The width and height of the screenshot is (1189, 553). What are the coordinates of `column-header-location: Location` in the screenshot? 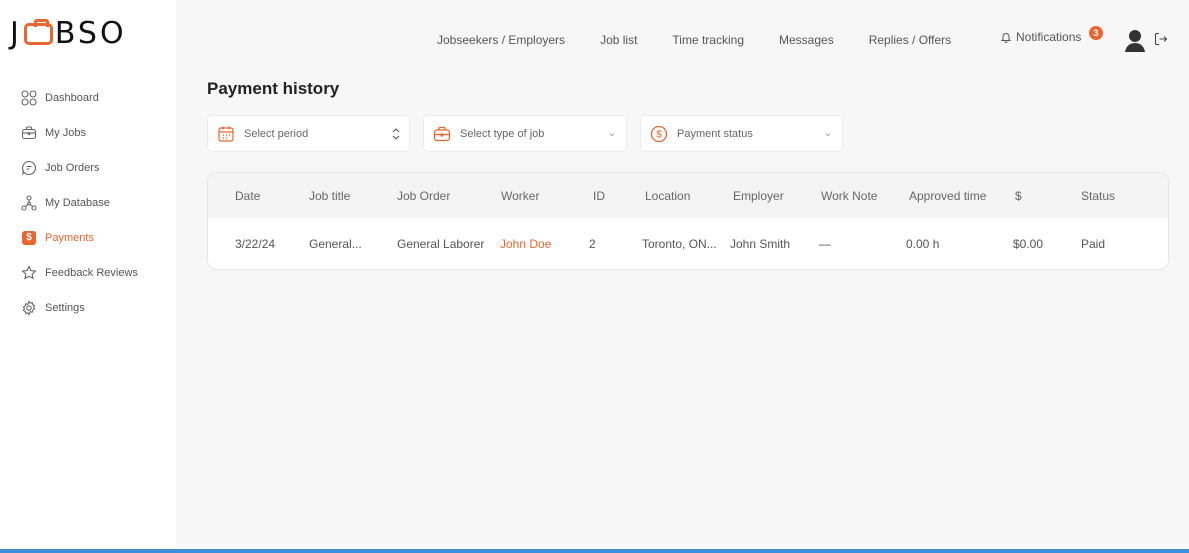 It's located at (667, 196).